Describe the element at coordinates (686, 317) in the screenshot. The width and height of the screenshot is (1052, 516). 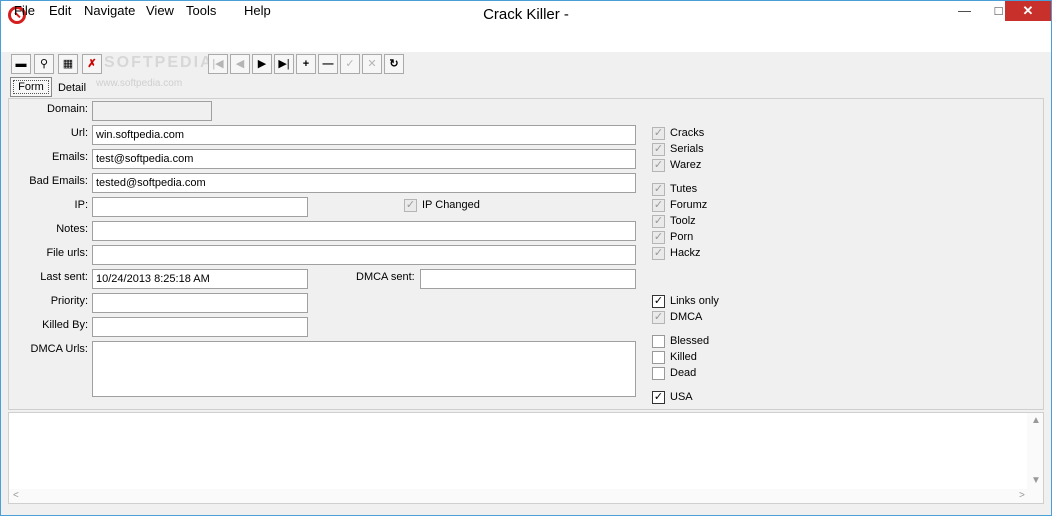
I see `dmca-label: DMCA` at that location.